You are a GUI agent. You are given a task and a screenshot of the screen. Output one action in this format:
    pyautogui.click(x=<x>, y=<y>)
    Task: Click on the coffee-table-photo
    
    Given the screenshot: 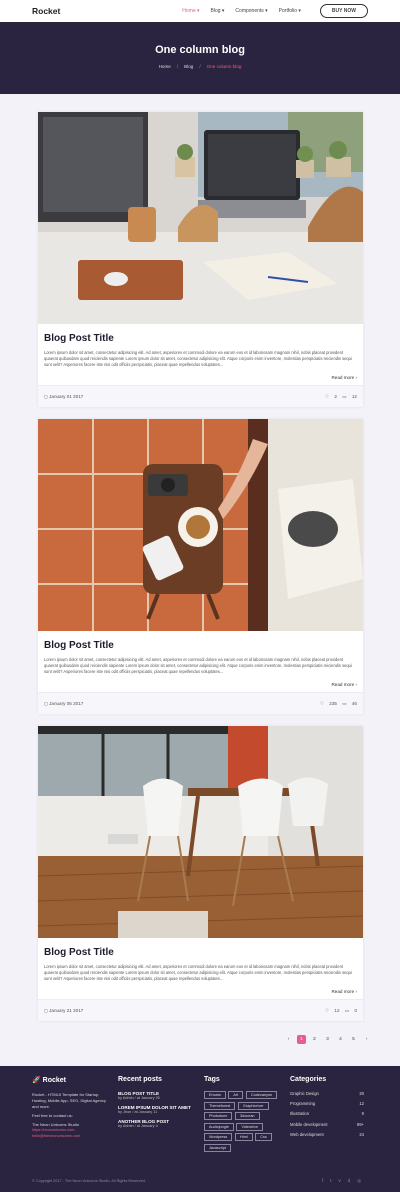 What is the action you would take?
    pyautogui.click(x=200, y=525)
    